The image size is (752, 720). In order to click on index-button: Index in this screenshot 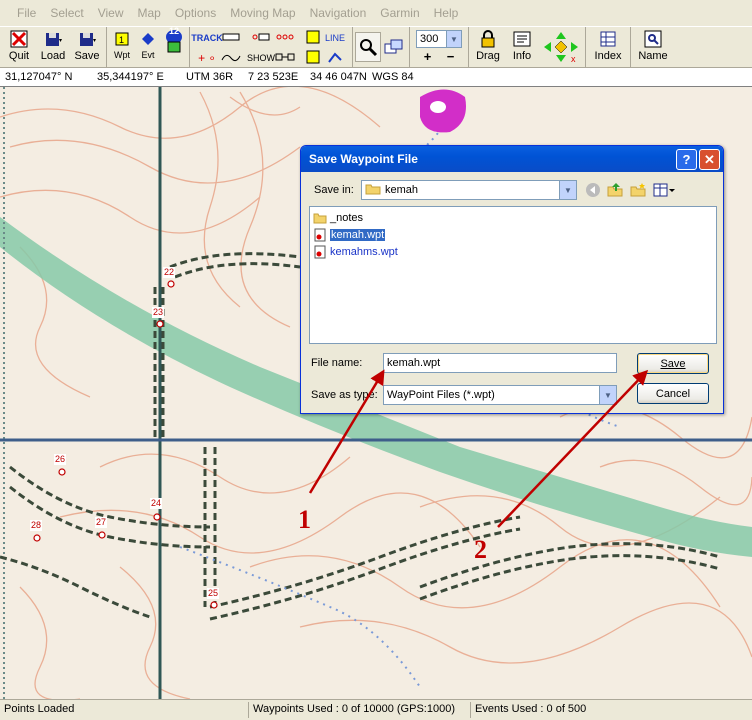, I will do `click(608, 47)`.